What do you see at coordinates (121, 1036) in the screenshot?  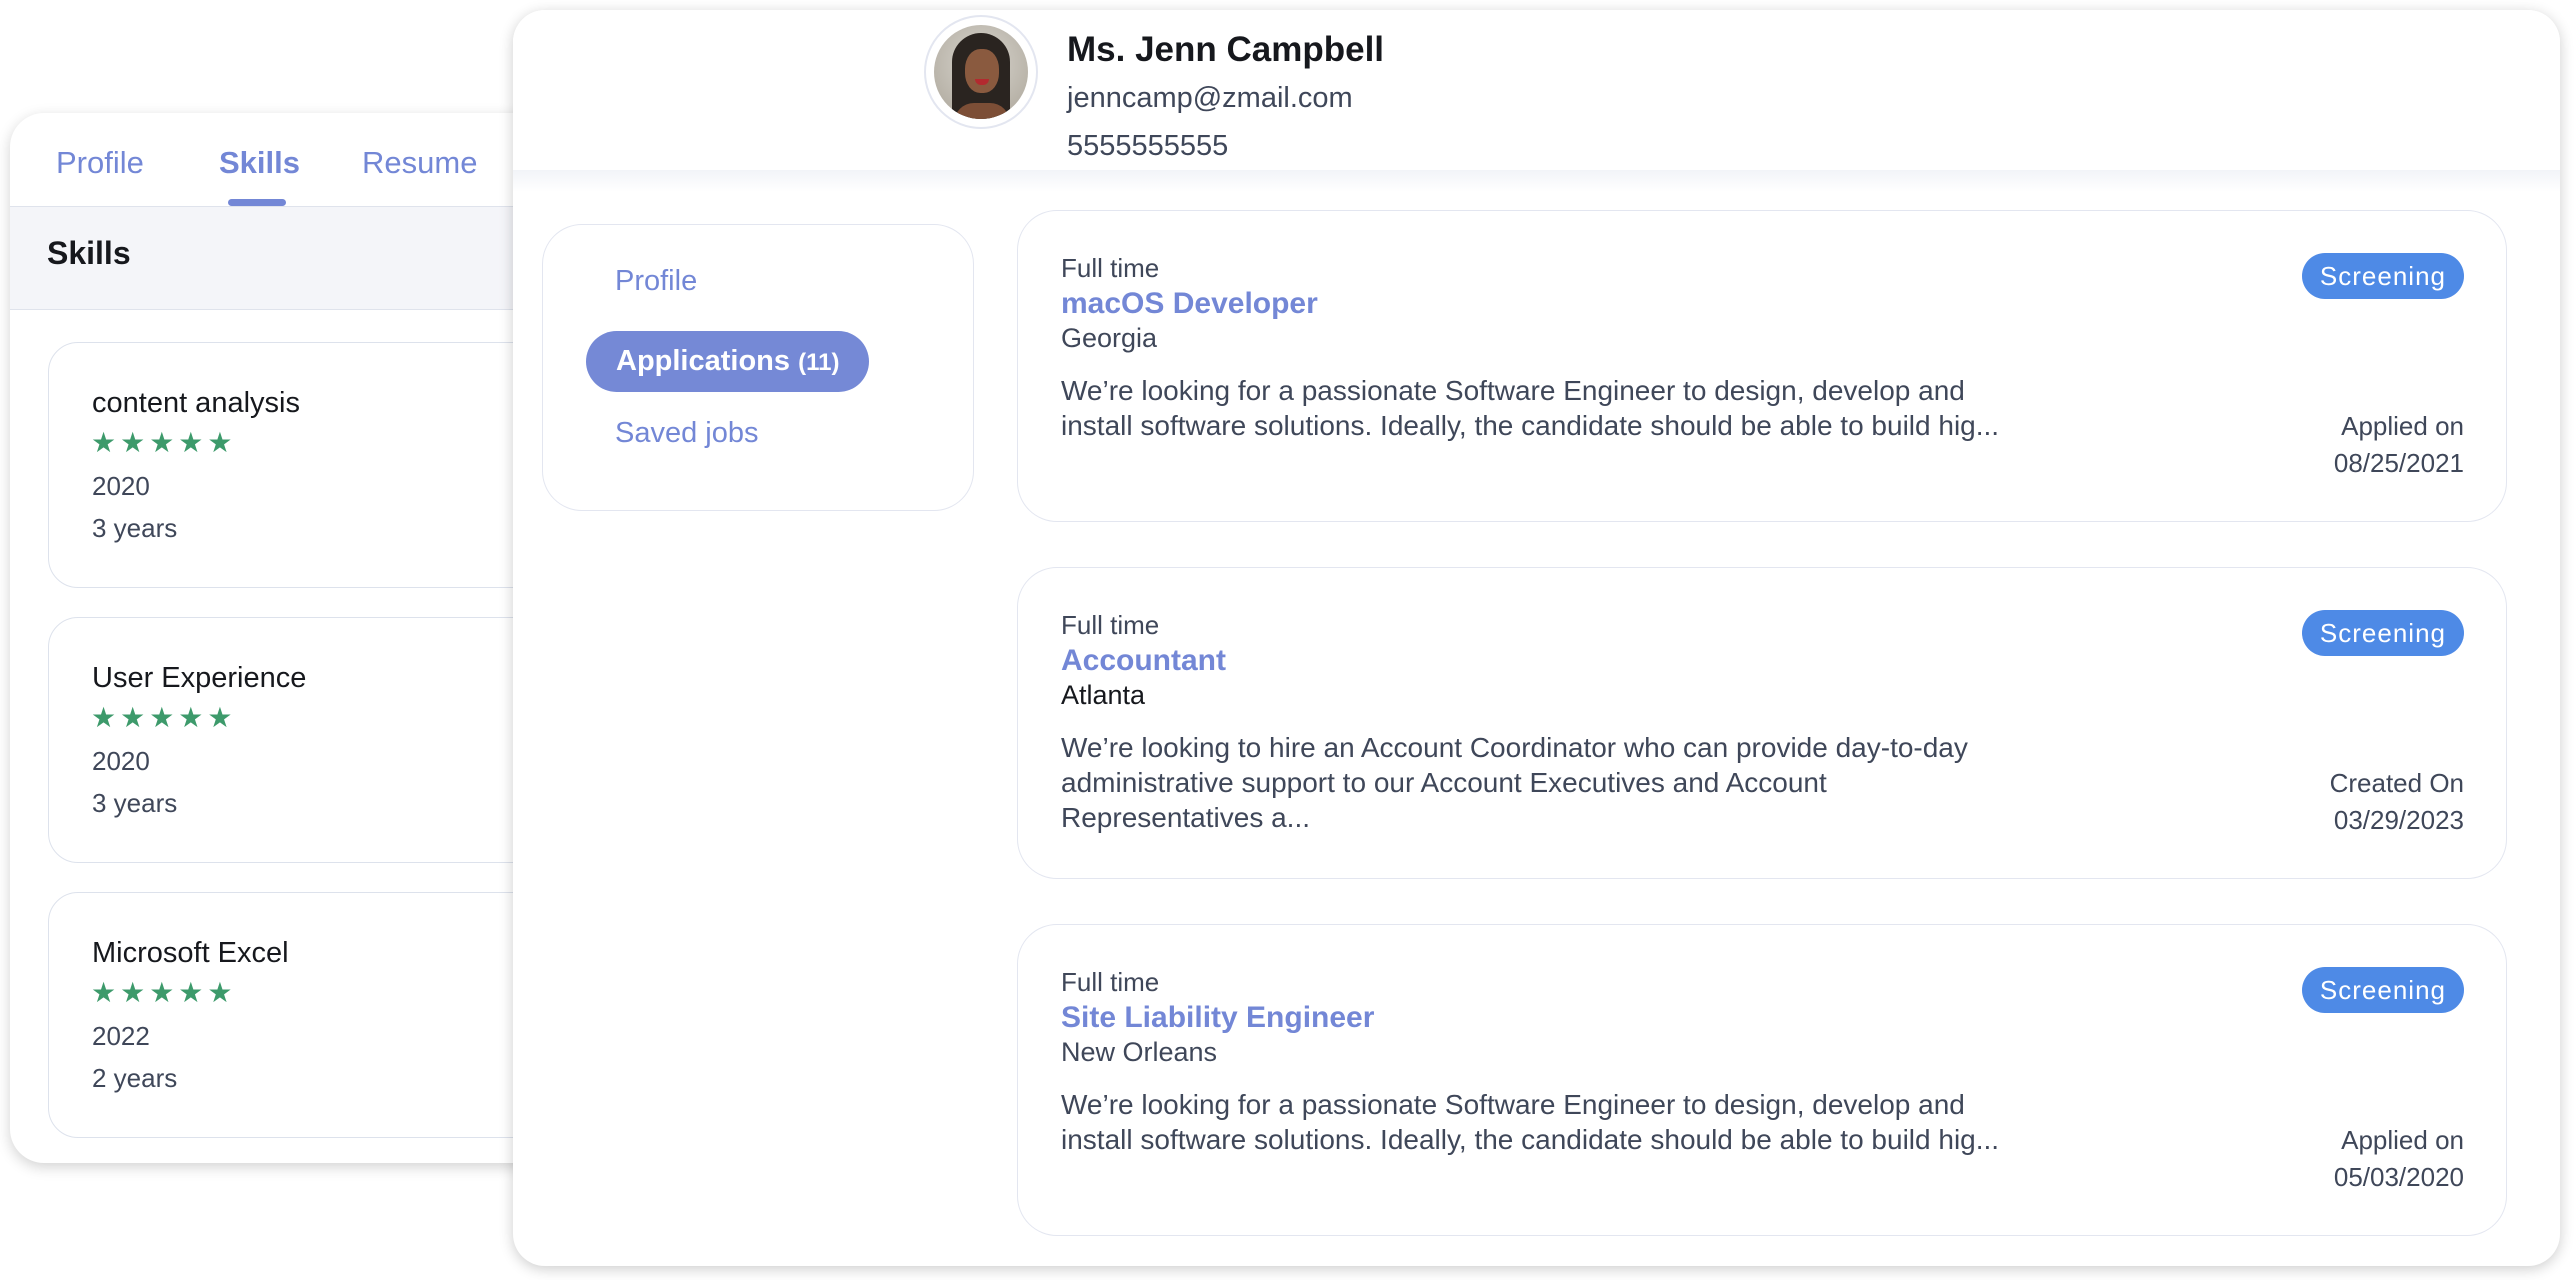 I see `skill-year: 2022` at bounding box center [121, 1036].